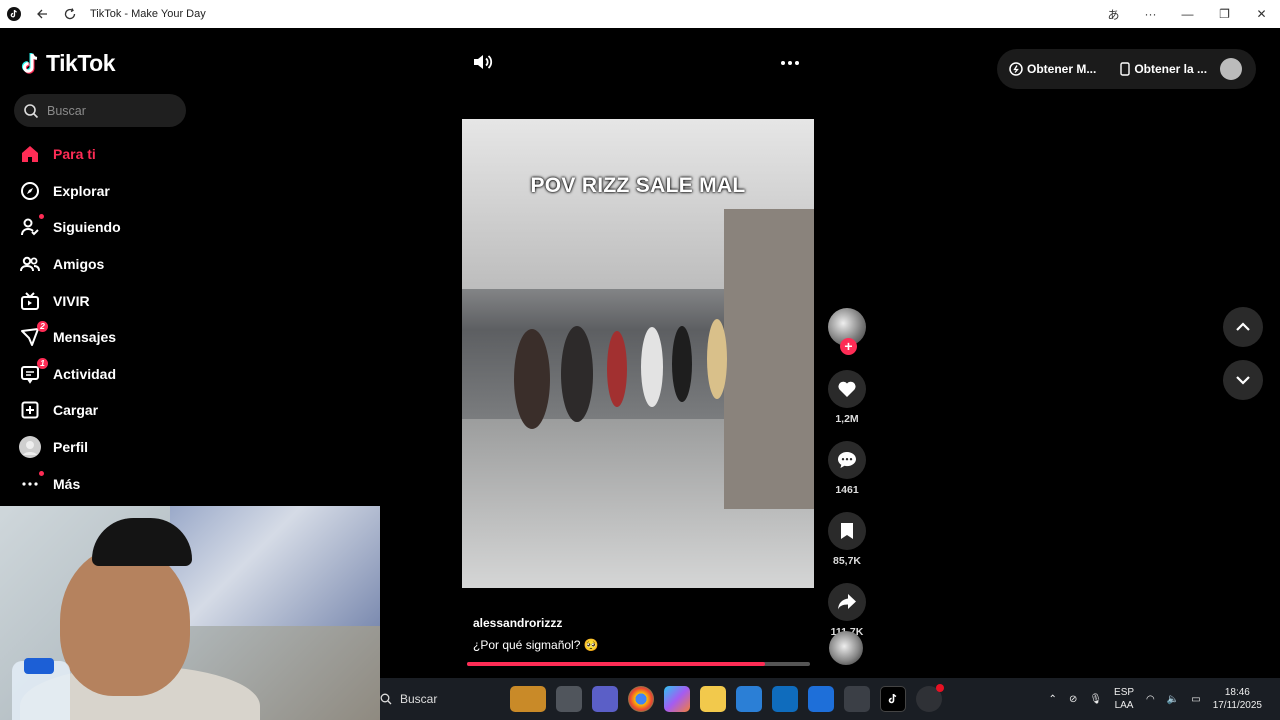 The height and width of the screenshot is (720, 1280). What do you see at coordinates (42, 14) in the screenshot?
I see `back-icon` at bounding box center [42, 14].